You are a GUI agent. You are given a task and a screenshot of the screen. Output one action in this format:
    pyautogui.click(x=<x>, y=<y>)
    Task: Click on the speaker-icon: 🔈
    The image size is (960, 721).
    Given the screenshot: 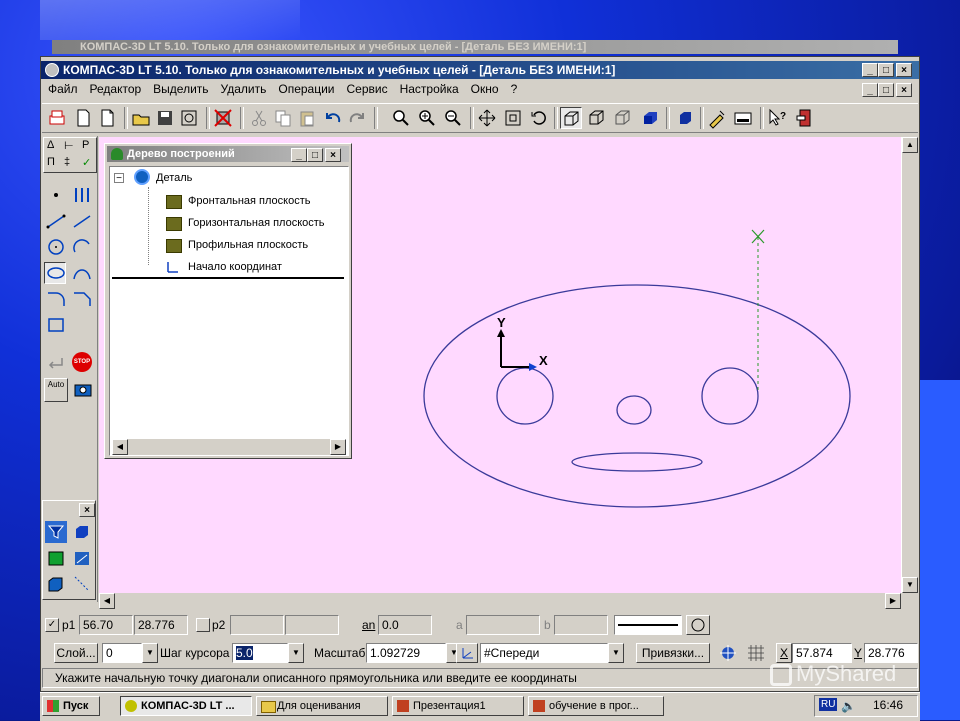 What is the action you would take?
    pyautogui.click(x=848, y=706)
    